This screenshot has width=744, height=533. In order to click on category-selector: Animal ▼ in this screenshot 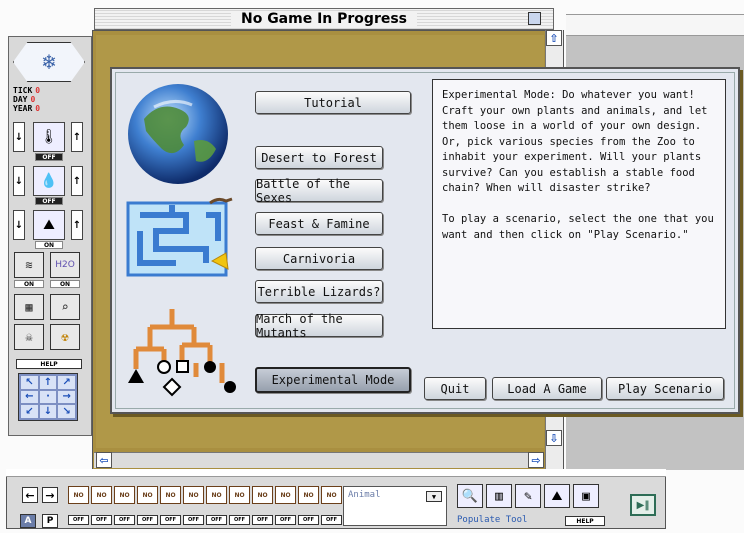, I will do `click(395, 506)`.